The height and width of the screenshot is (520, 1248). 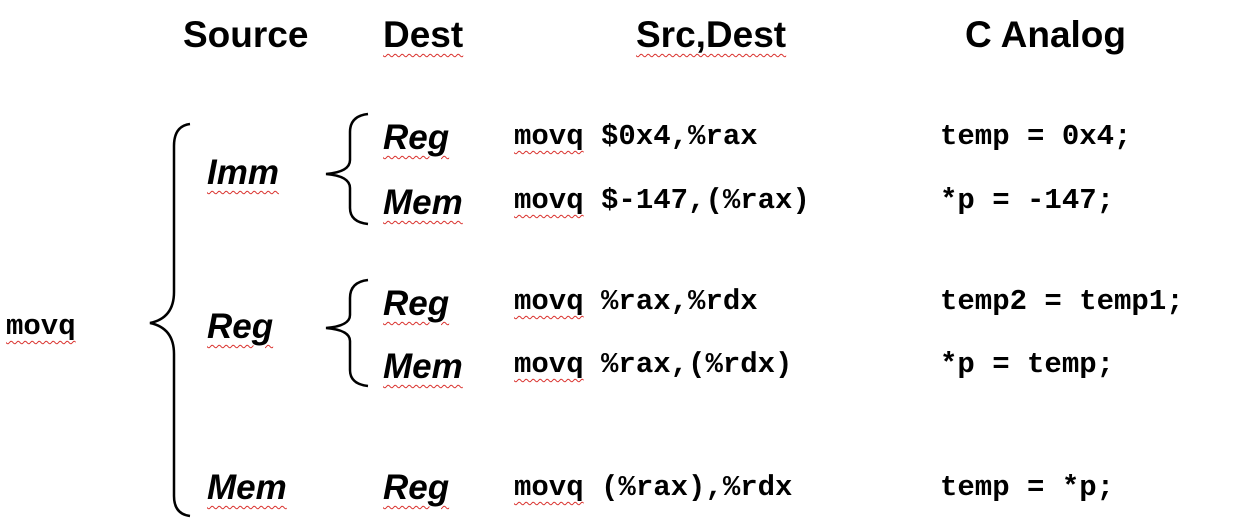 I want to click on imm-dest-brace, so click(x=347, y=169).